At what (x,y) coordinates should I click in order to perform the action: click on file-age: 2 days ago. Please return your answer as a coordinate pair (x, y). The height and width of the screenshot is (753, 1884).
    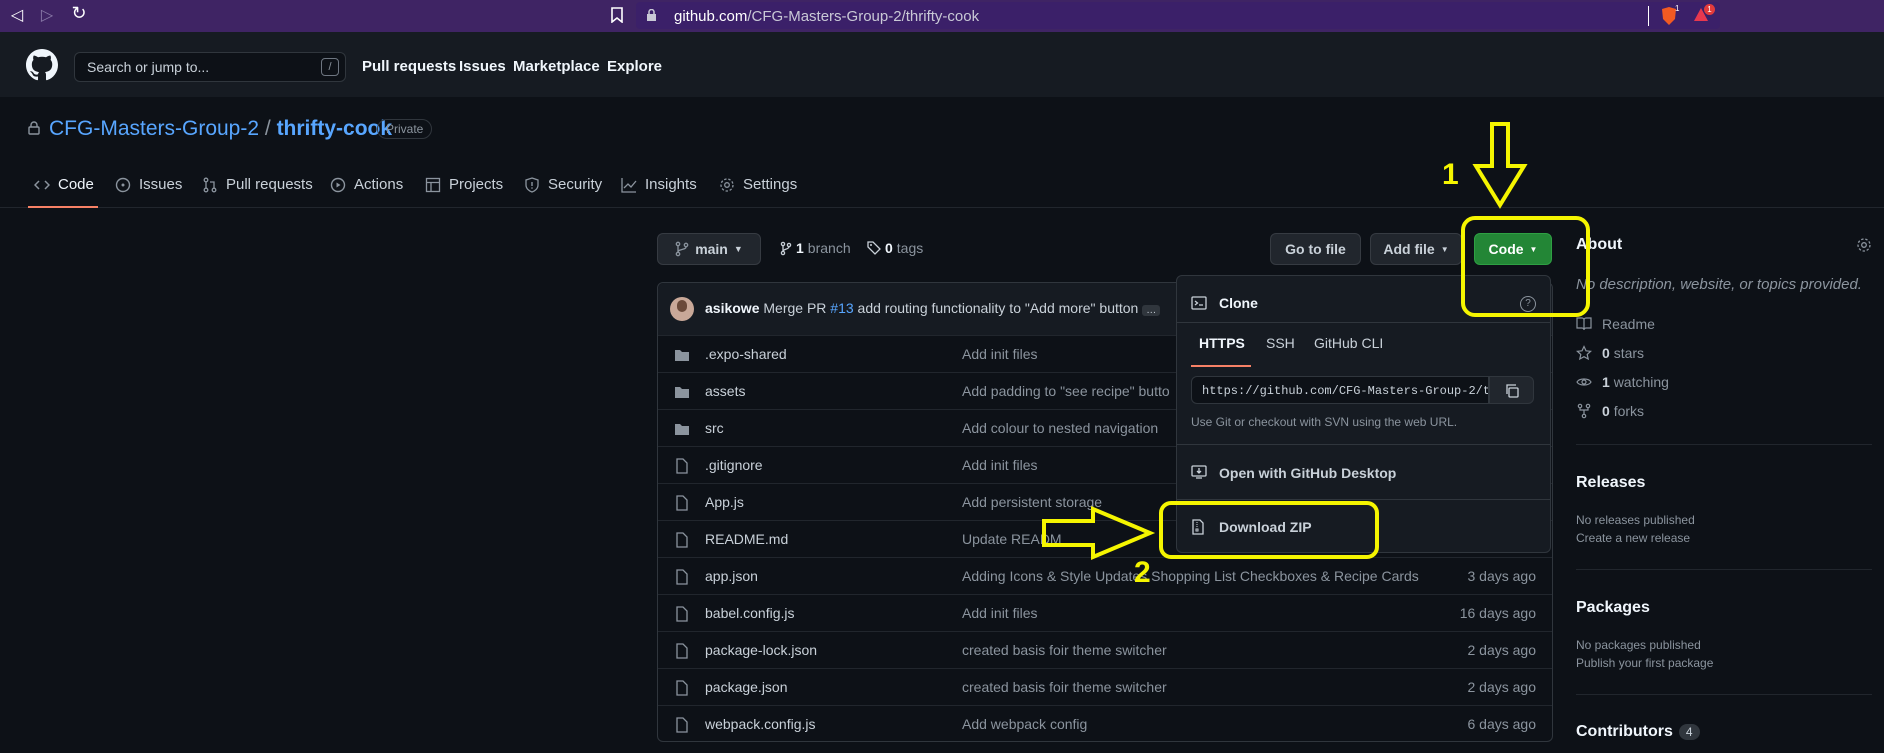
    Looking at the image, I should click on (1502, 687).